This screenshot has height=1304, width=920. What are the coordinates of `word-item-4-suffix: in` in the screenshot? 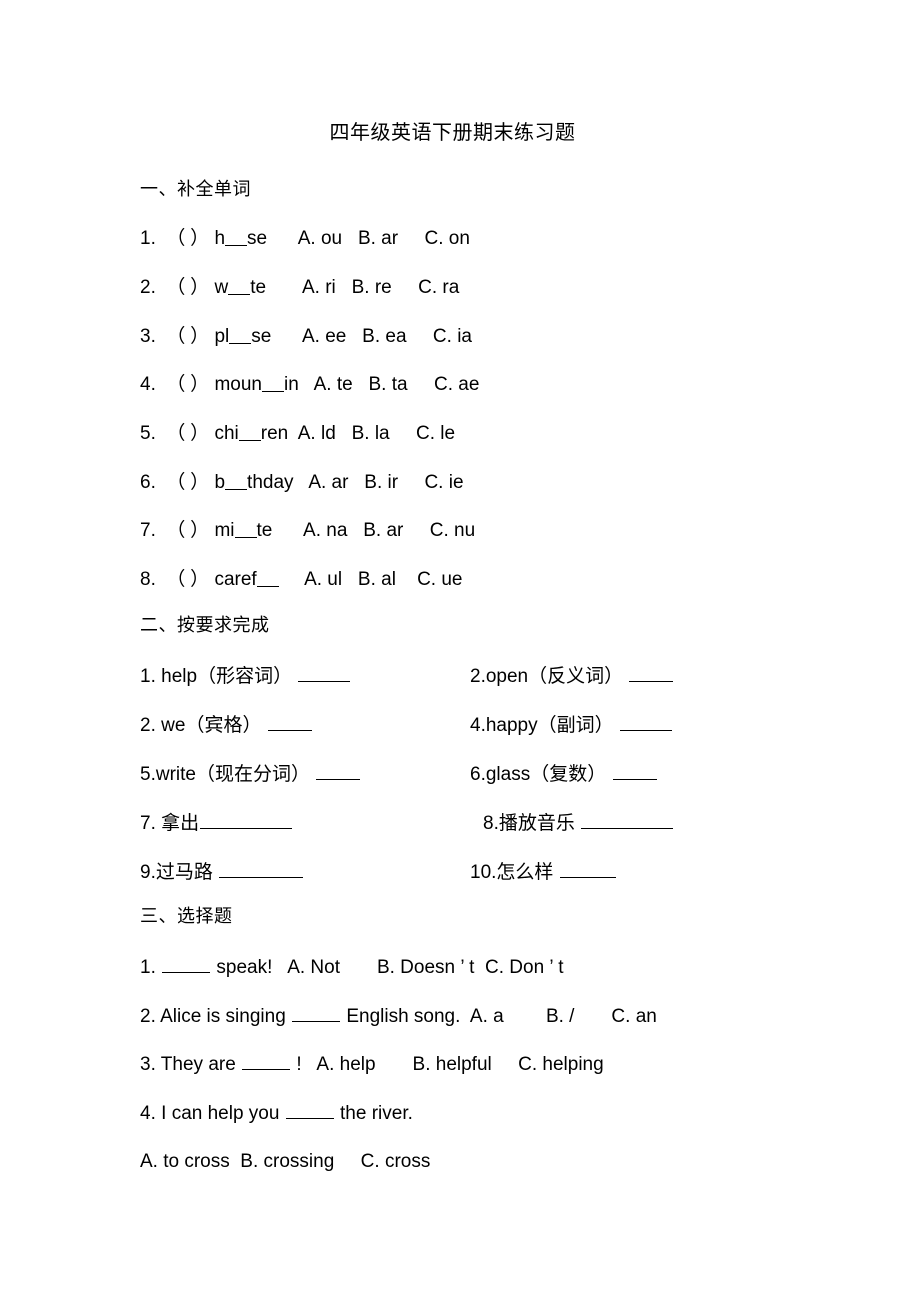 It's located at (291, 384).